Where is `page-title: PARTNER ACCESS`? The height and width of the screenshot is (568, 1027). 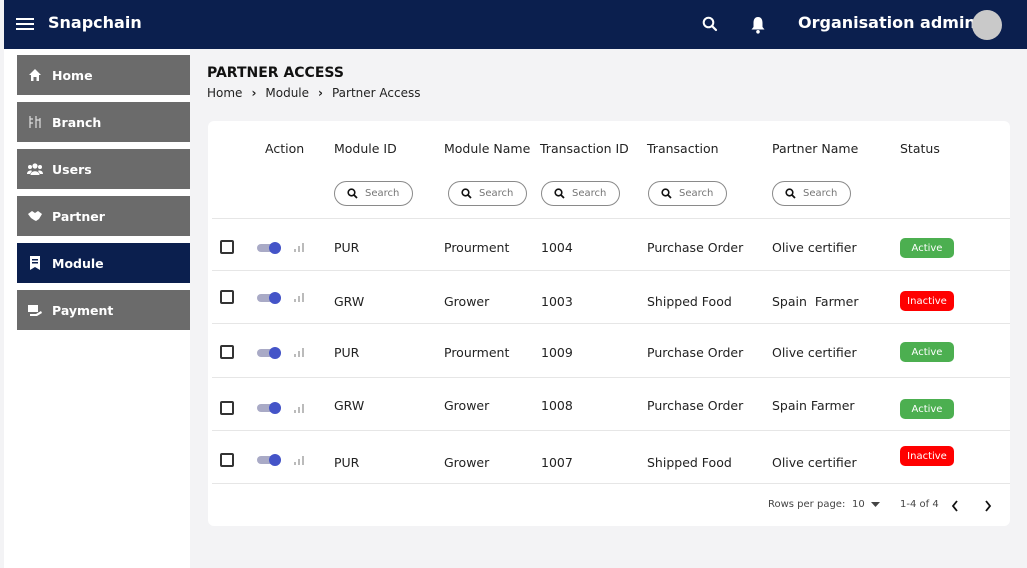 page-title: PARTNER ACCESS is located at coordinates (275, 73).